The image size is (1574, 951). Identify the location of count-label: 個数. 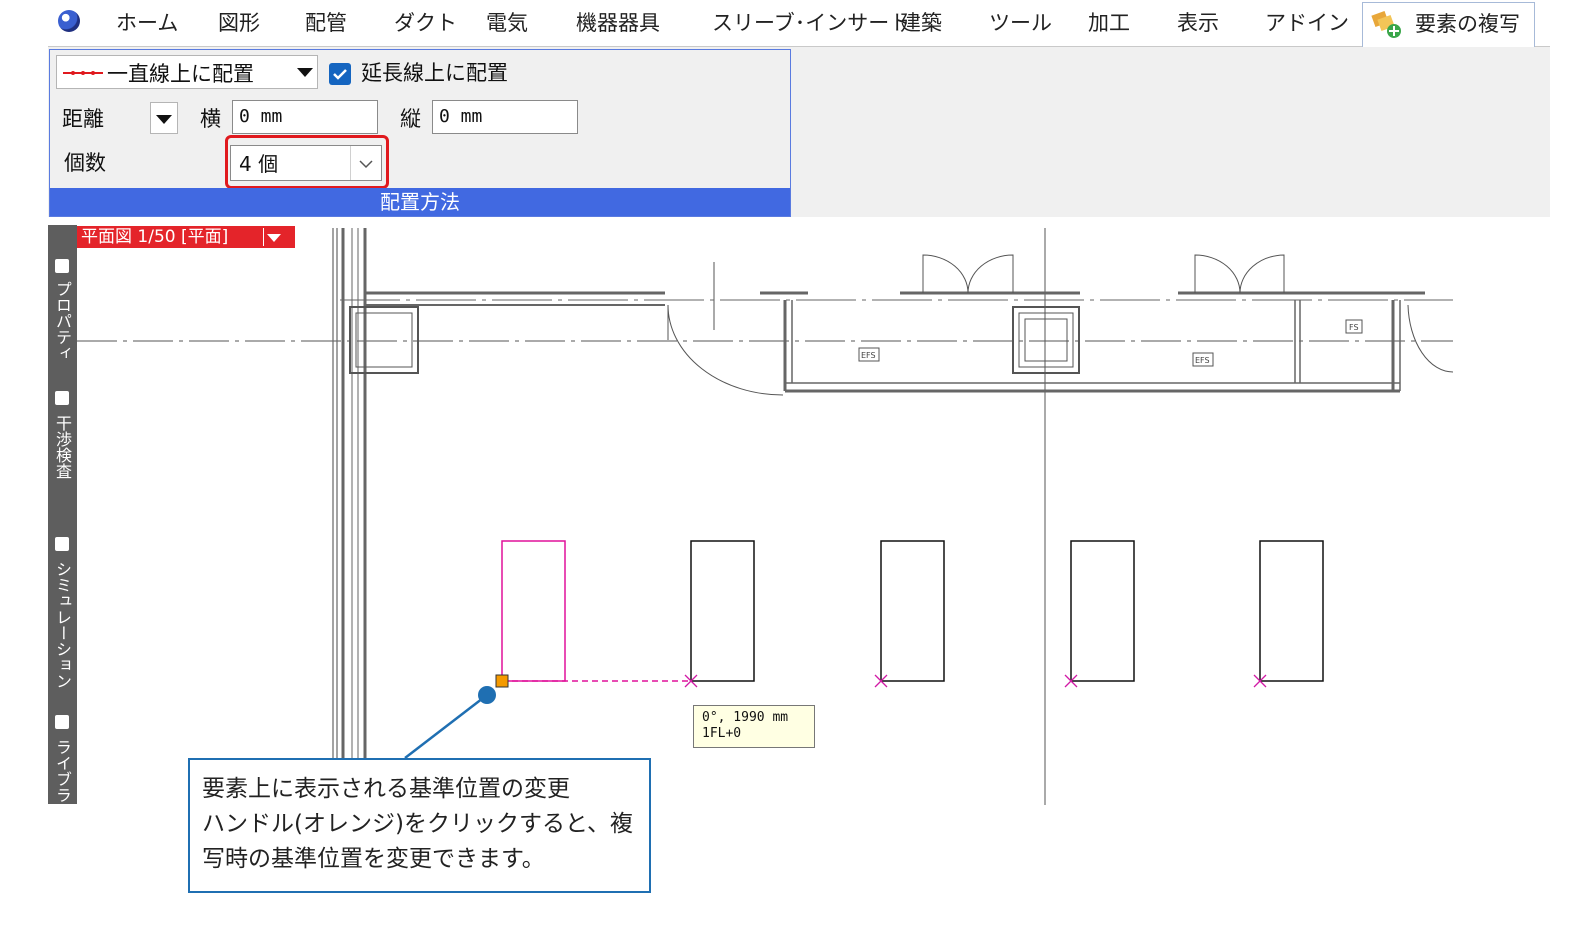
(85, 163).